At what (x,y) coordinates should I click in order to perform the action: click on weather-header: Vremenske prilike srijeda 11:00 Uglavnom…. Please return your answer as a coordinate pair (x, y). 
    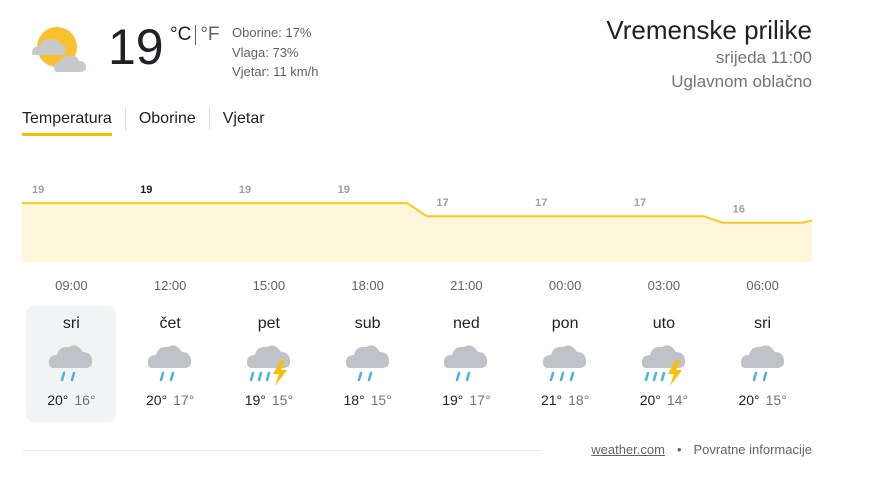
    Looking at the image, I should click on (709, 54).